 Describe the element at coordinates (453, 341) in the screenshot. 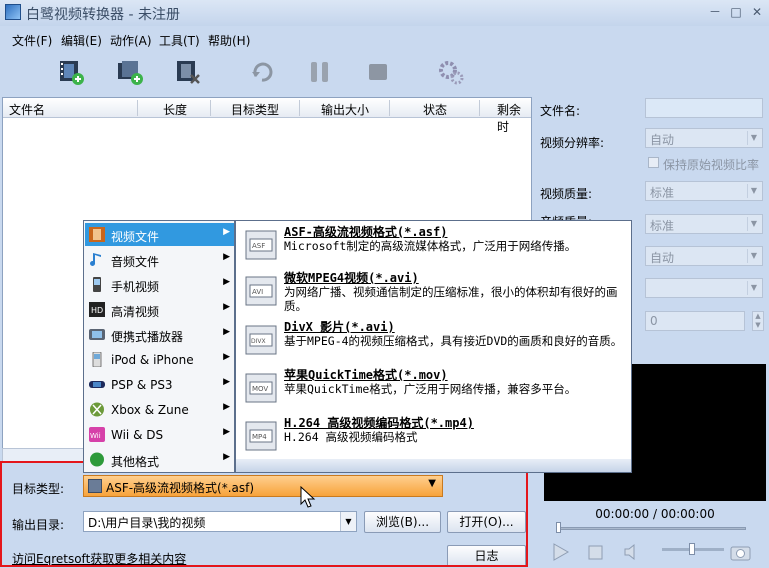

I see `format-description: 基于MPEG-4的视频压缩格式，具有接近DVD的画质和良好的音质。` at that location.